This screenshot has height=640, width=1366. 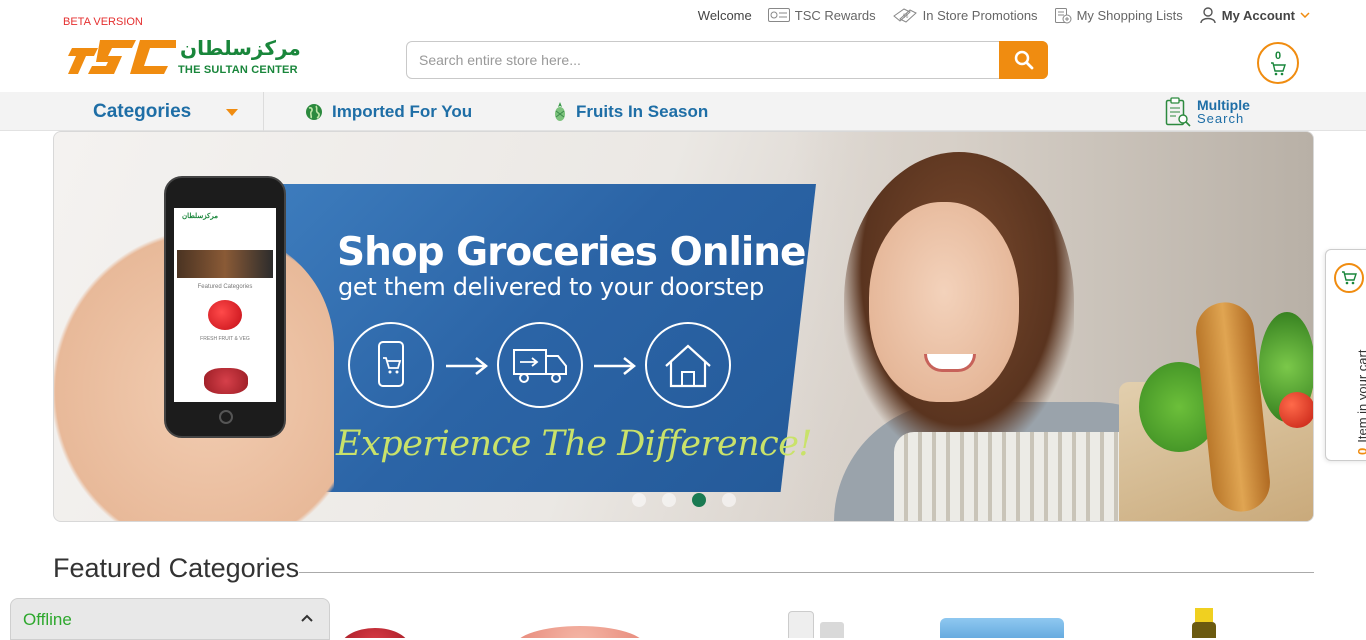 What do you see at coordinates (580, 632) in the screenshot?
I see `fish-thumbnail` at bounding box center [580, 632].